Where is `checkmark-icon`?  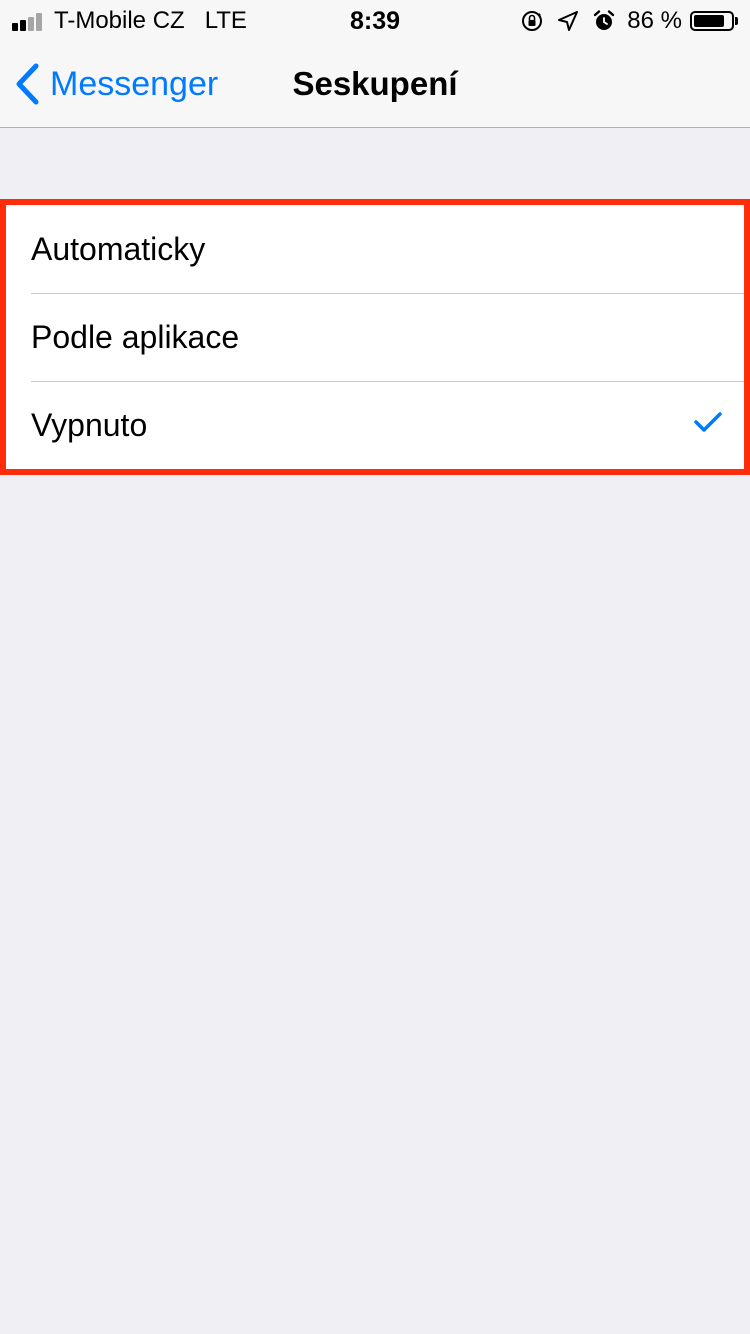
checkmark-icon is located at coordinates (708, 422).